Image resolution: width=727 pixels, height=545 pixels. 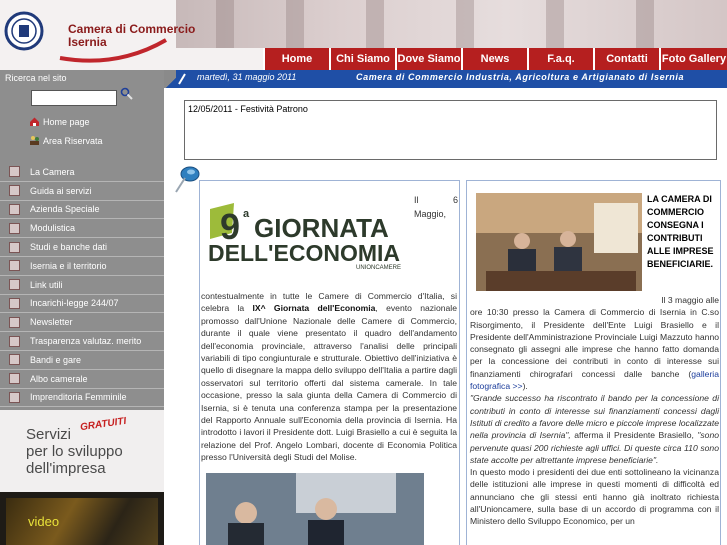 I want to click on sidebar-item-link-utili: Link utili, so click(x=82, y=285).